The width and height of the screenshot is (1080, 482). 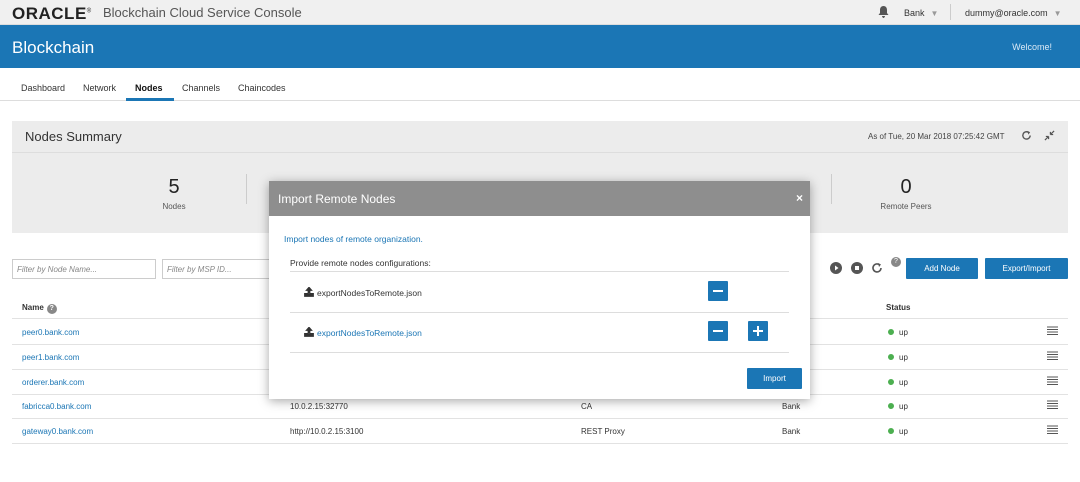 I want to click on stop-icon, so click(x=857, y=268).